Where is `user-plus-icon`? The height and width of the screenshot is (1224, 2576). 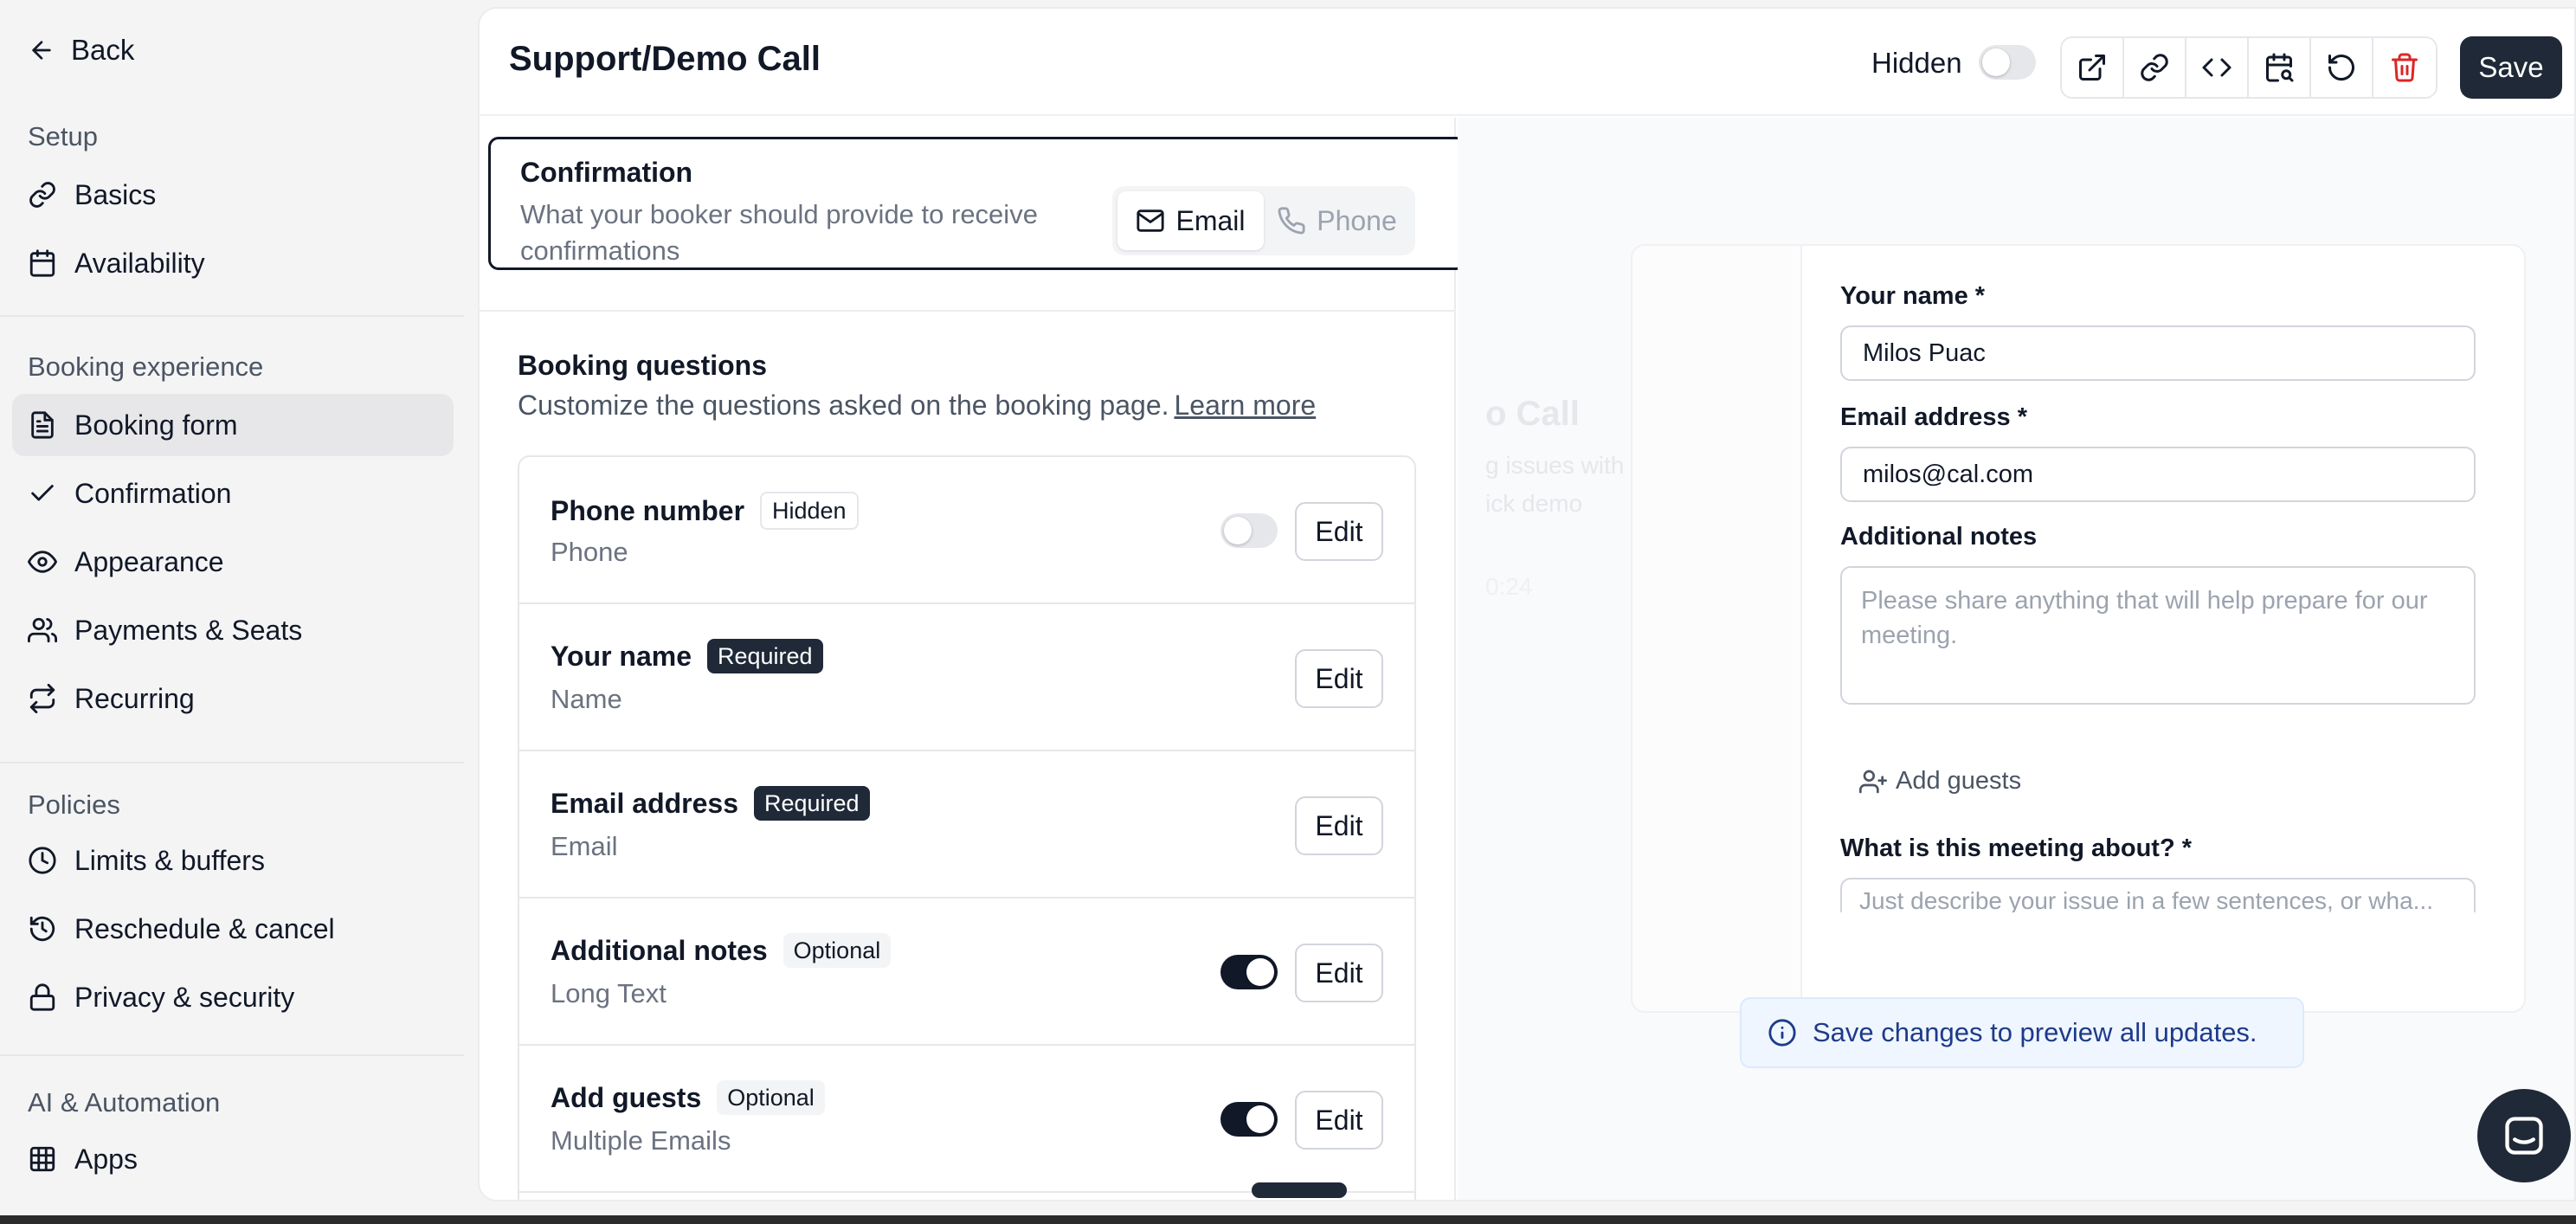 user-plus-icon is located at coordinates (1873, 782).